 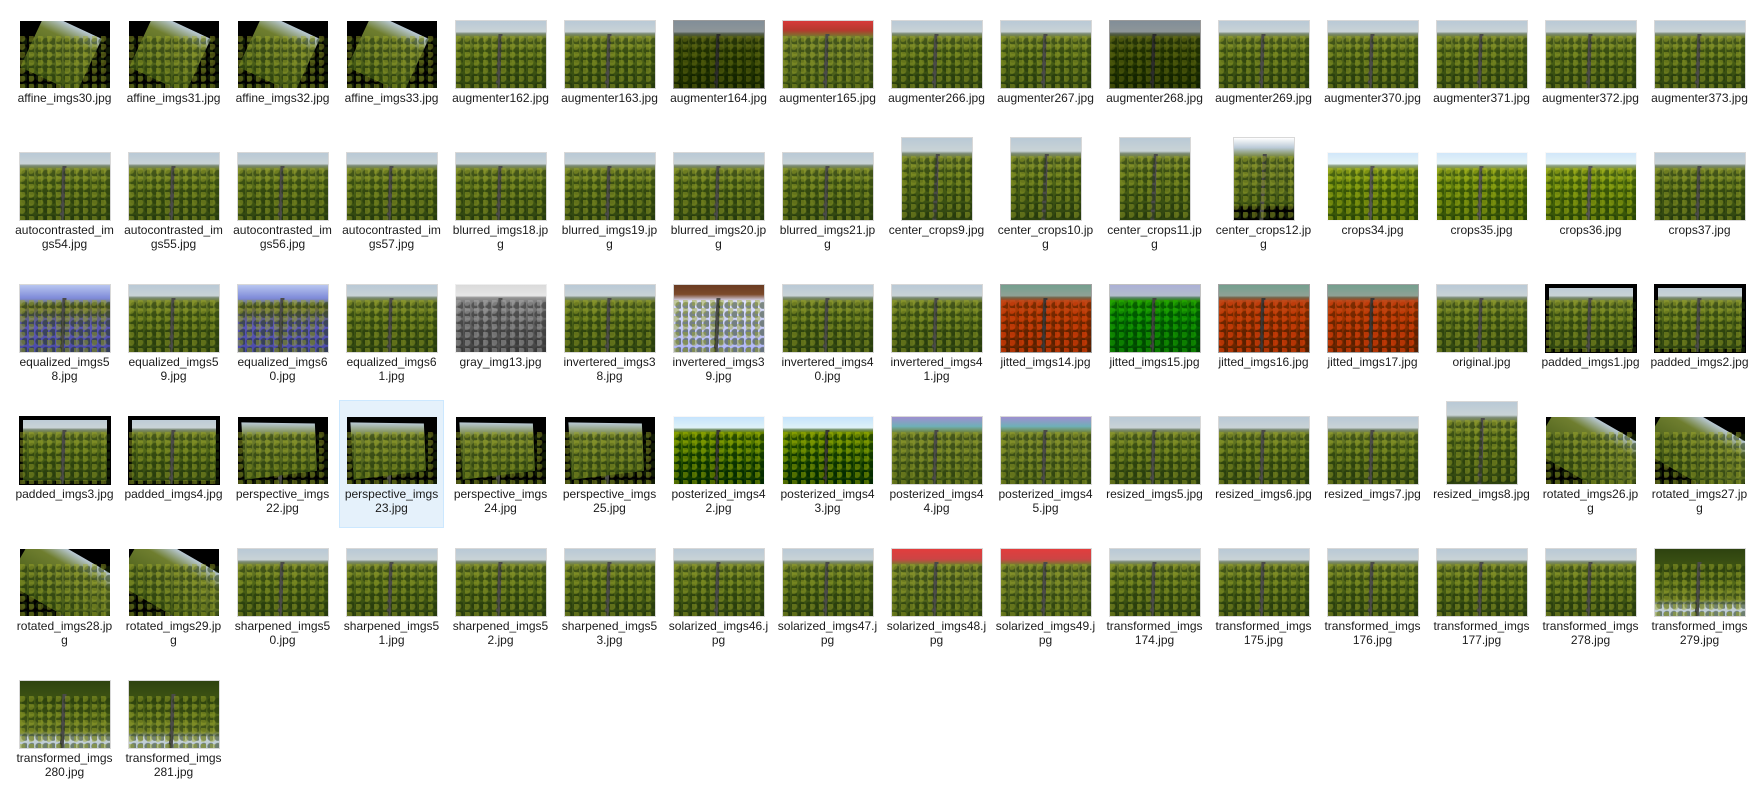 I want to click on file-item: center_crops11.jpg, so click(x=1154, y=200).